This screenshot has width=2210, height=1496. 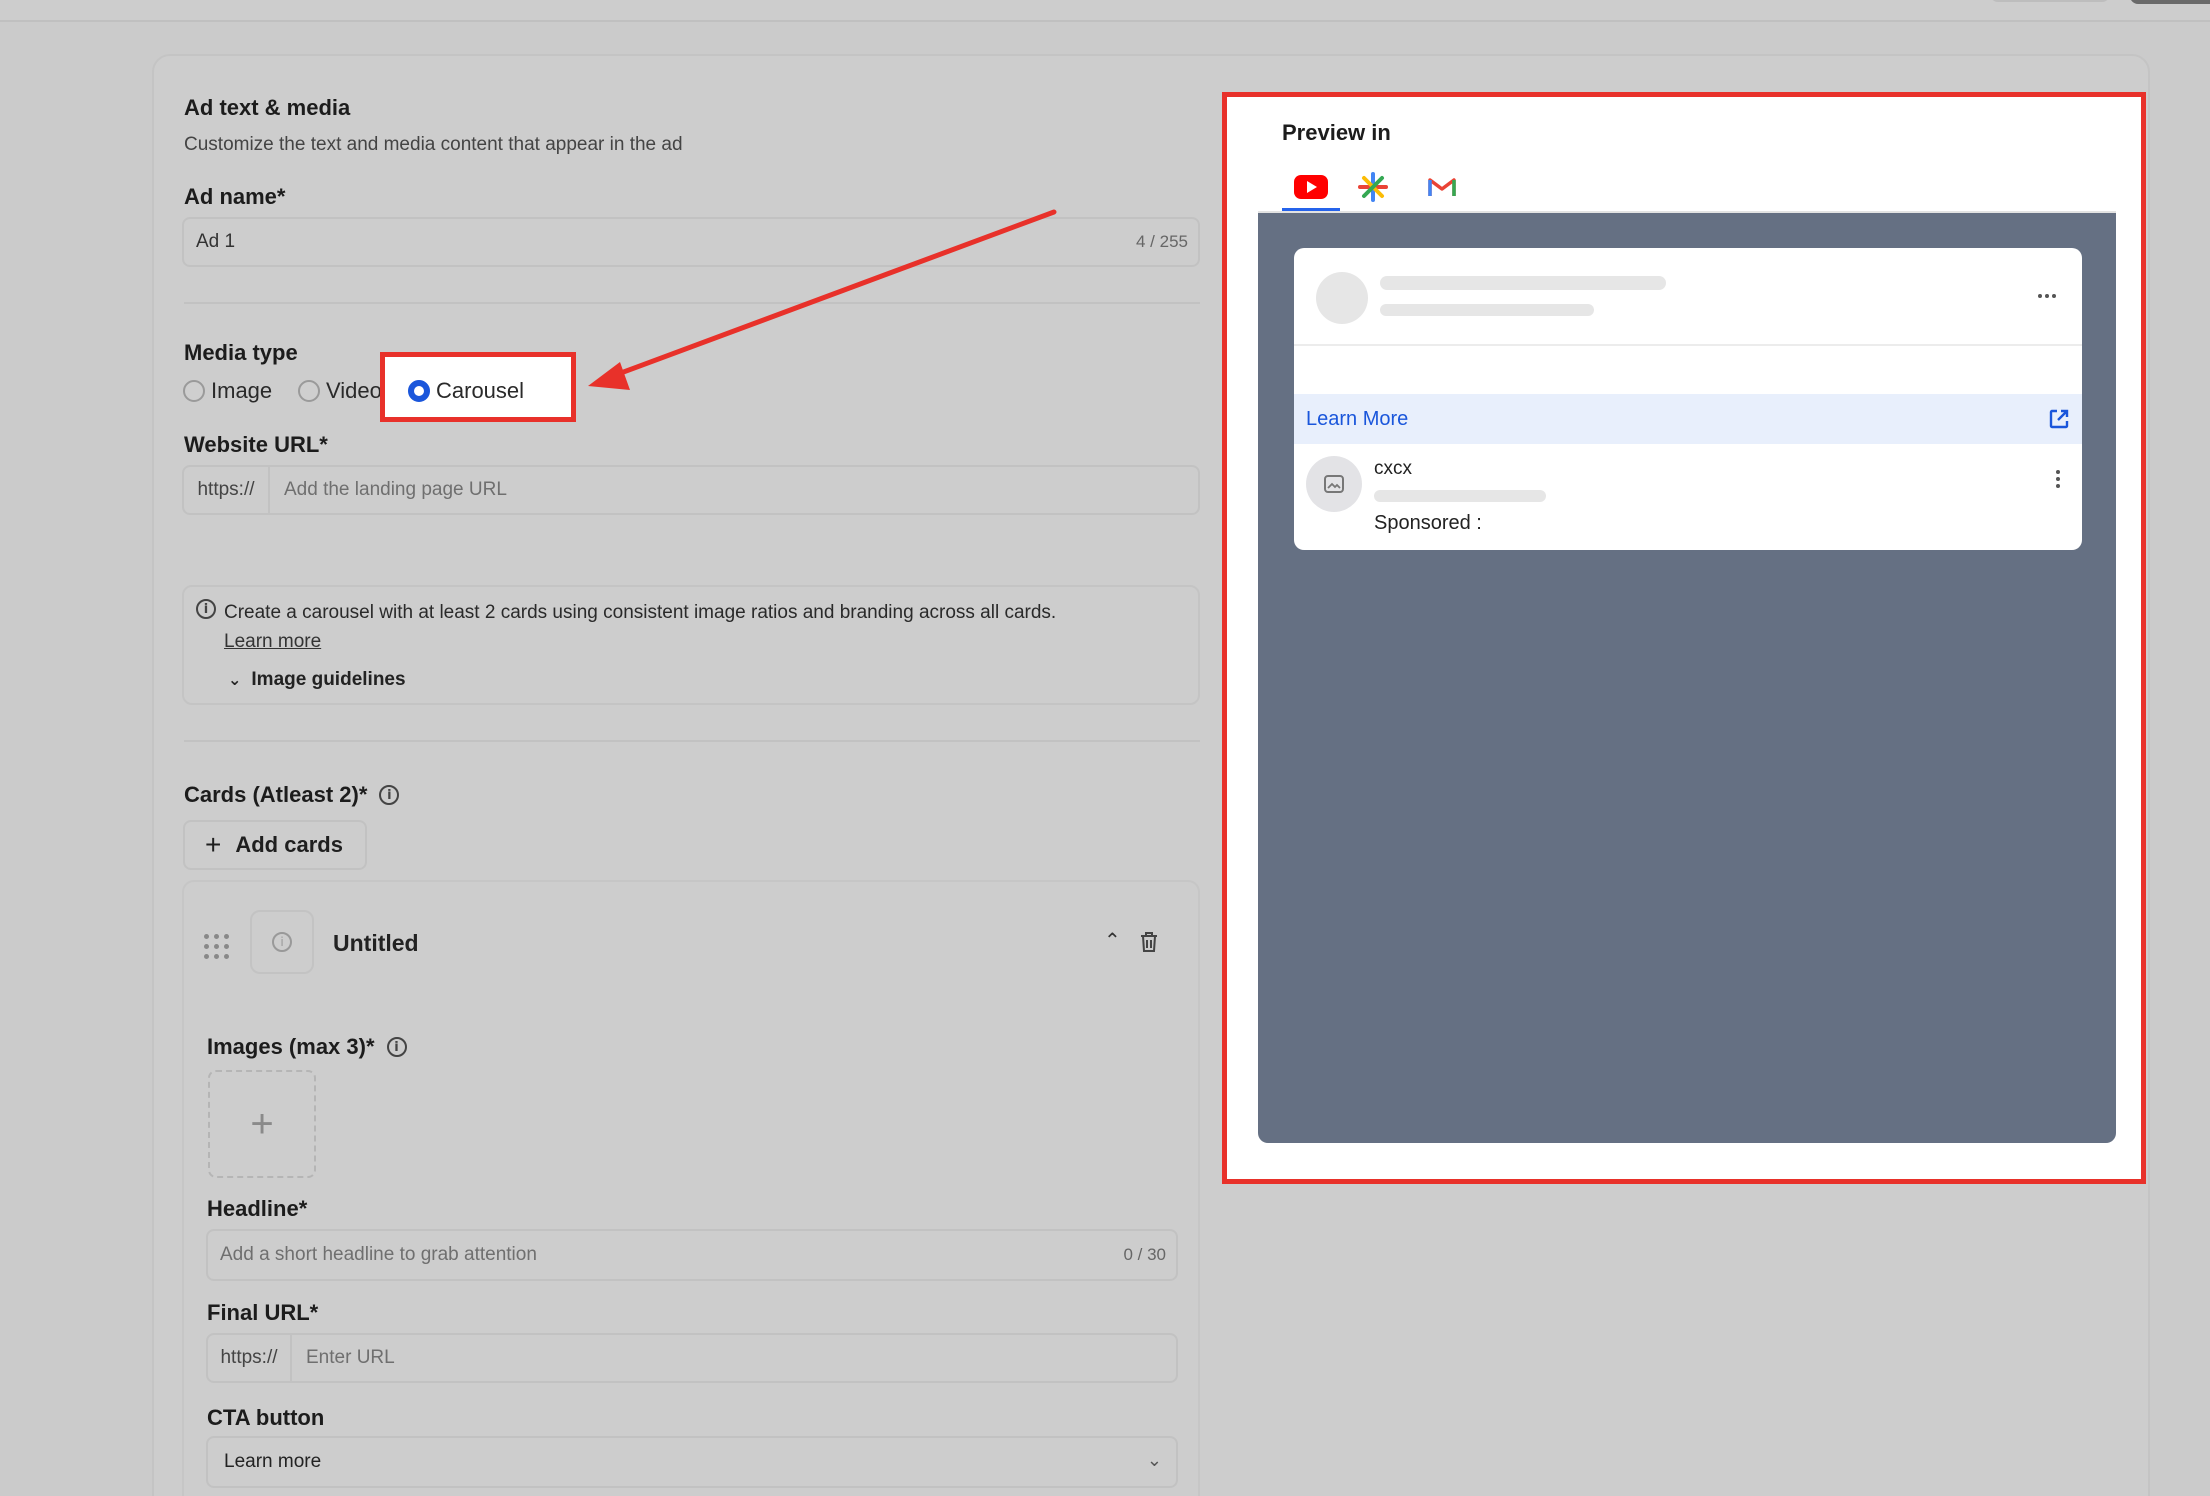 I want to click on card-thumbnail: i, so click(x=282, y=942).